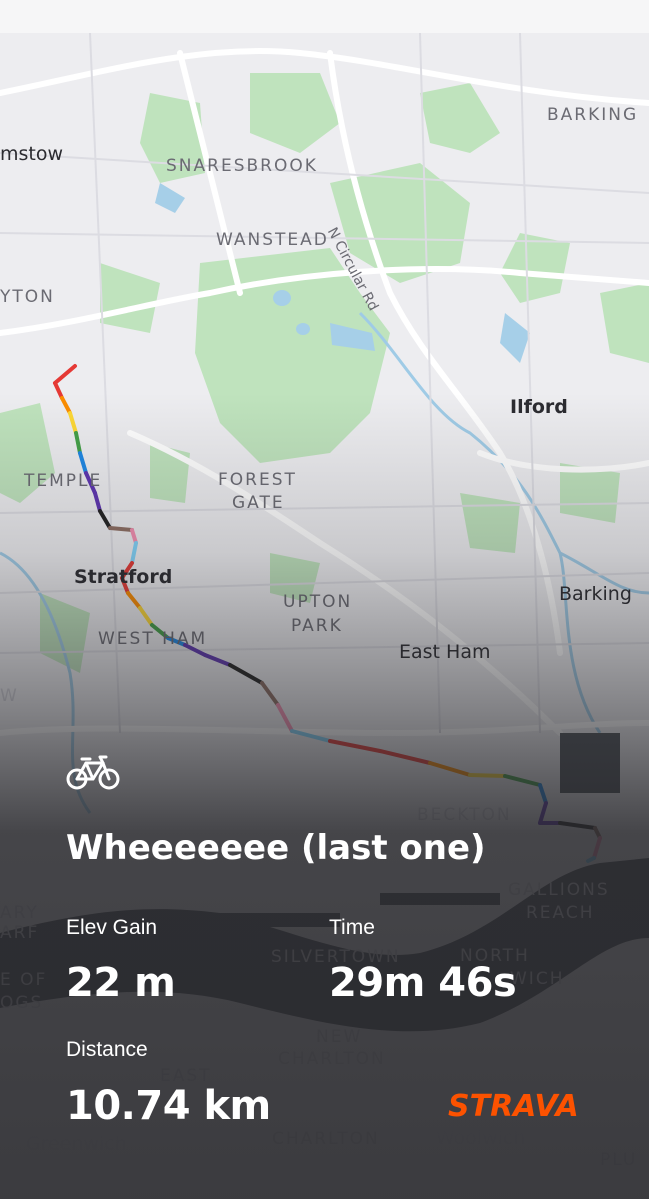  Describe the element at coordinates (324, 16) in the screenshot. I see `top-bar` at that location.